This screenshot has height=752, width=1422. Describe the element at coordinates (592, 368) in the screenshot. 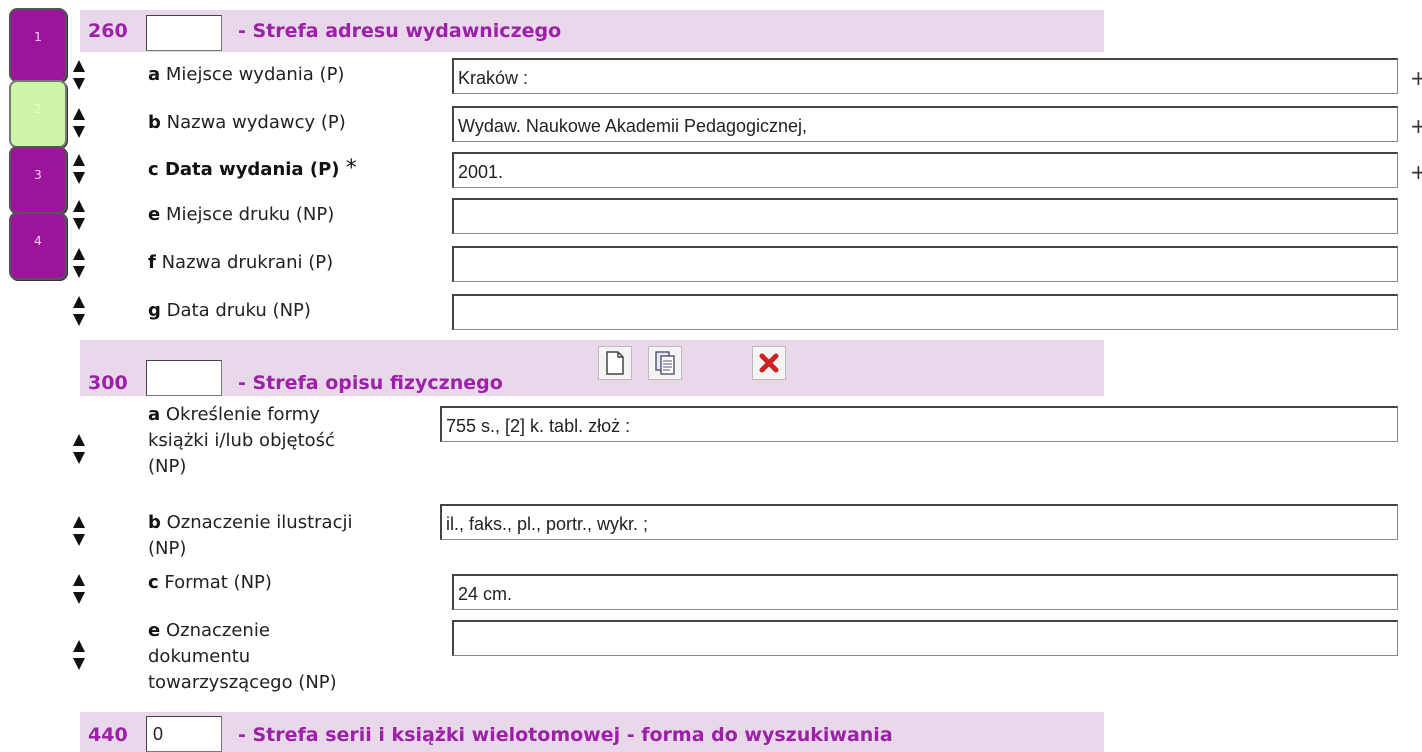

I see `section-header-300: 300 - Strefa opisu fizycznego` at that location.